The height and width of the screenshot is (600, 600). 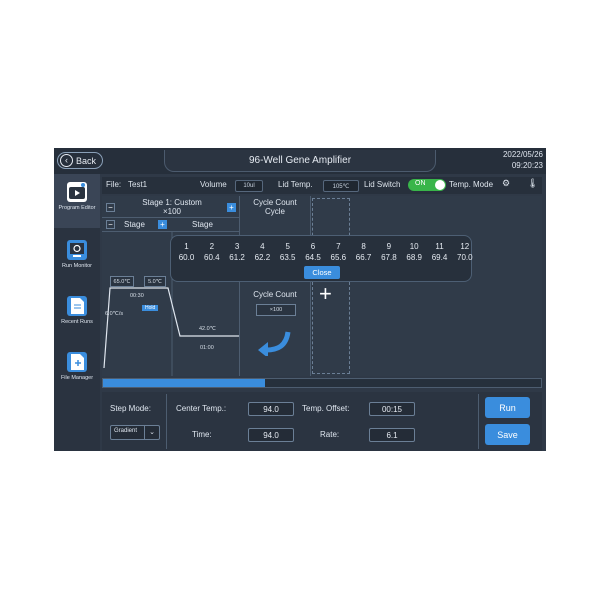 I want to click on well-number: 4, so click(x=262, y=246).